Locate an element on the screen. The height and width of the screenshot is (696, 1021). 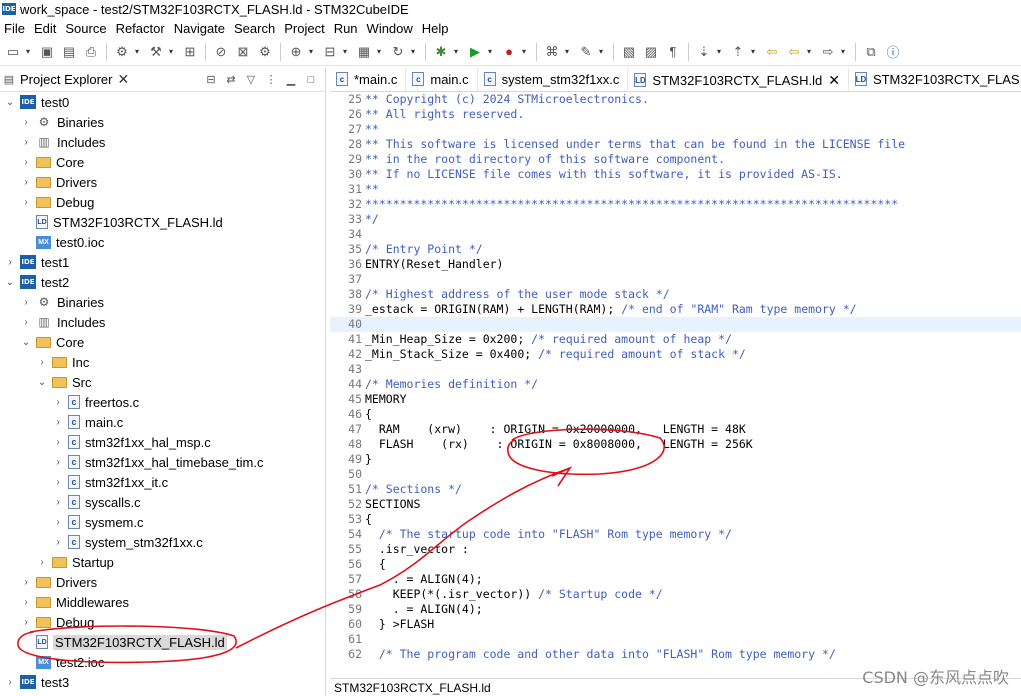
tree-item: › Drivers is located at coordinates (163, 582).